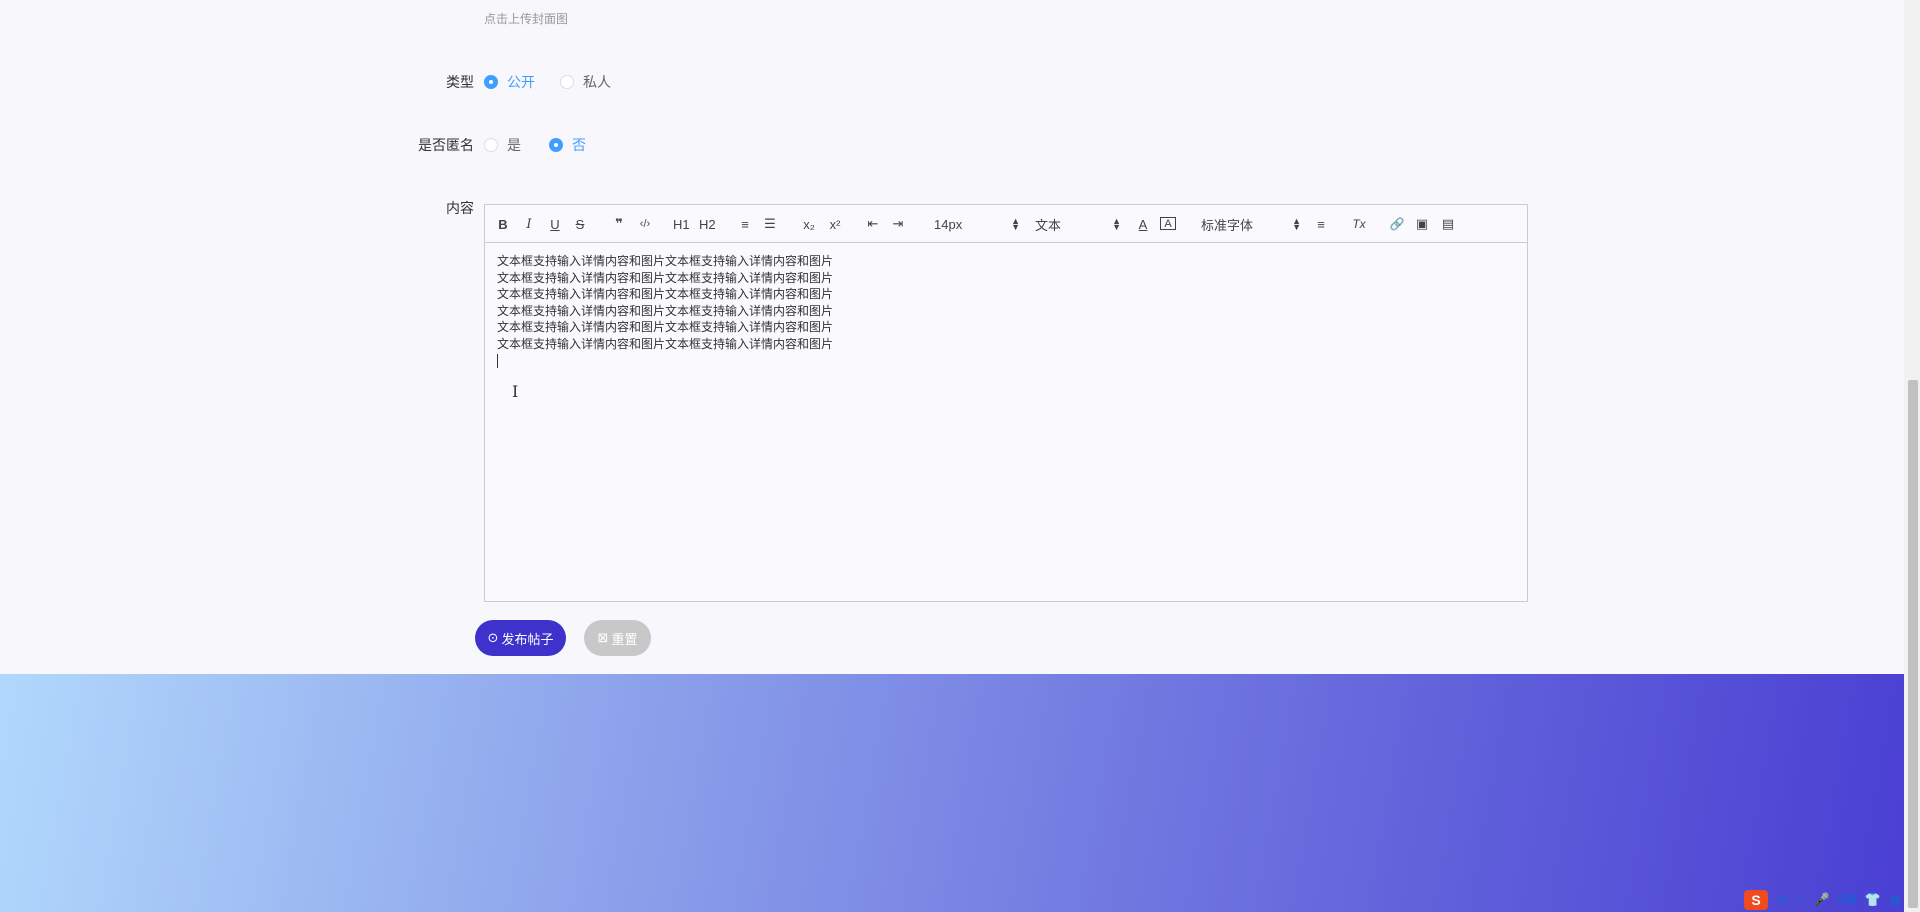 The image size is (1920, 912). I want to click on superscript-button: x², so click(835, 224).